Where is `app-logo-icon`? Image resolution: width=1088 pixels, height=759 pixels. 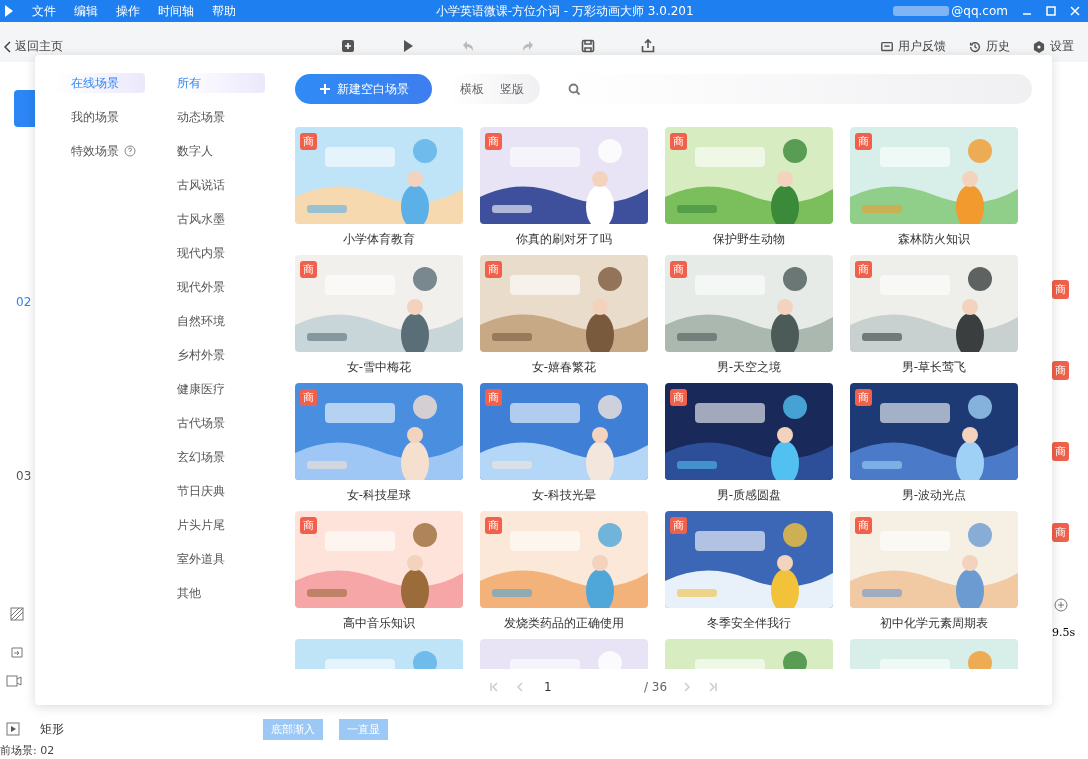
app-logo-icon is located at coordinates (9, 11).